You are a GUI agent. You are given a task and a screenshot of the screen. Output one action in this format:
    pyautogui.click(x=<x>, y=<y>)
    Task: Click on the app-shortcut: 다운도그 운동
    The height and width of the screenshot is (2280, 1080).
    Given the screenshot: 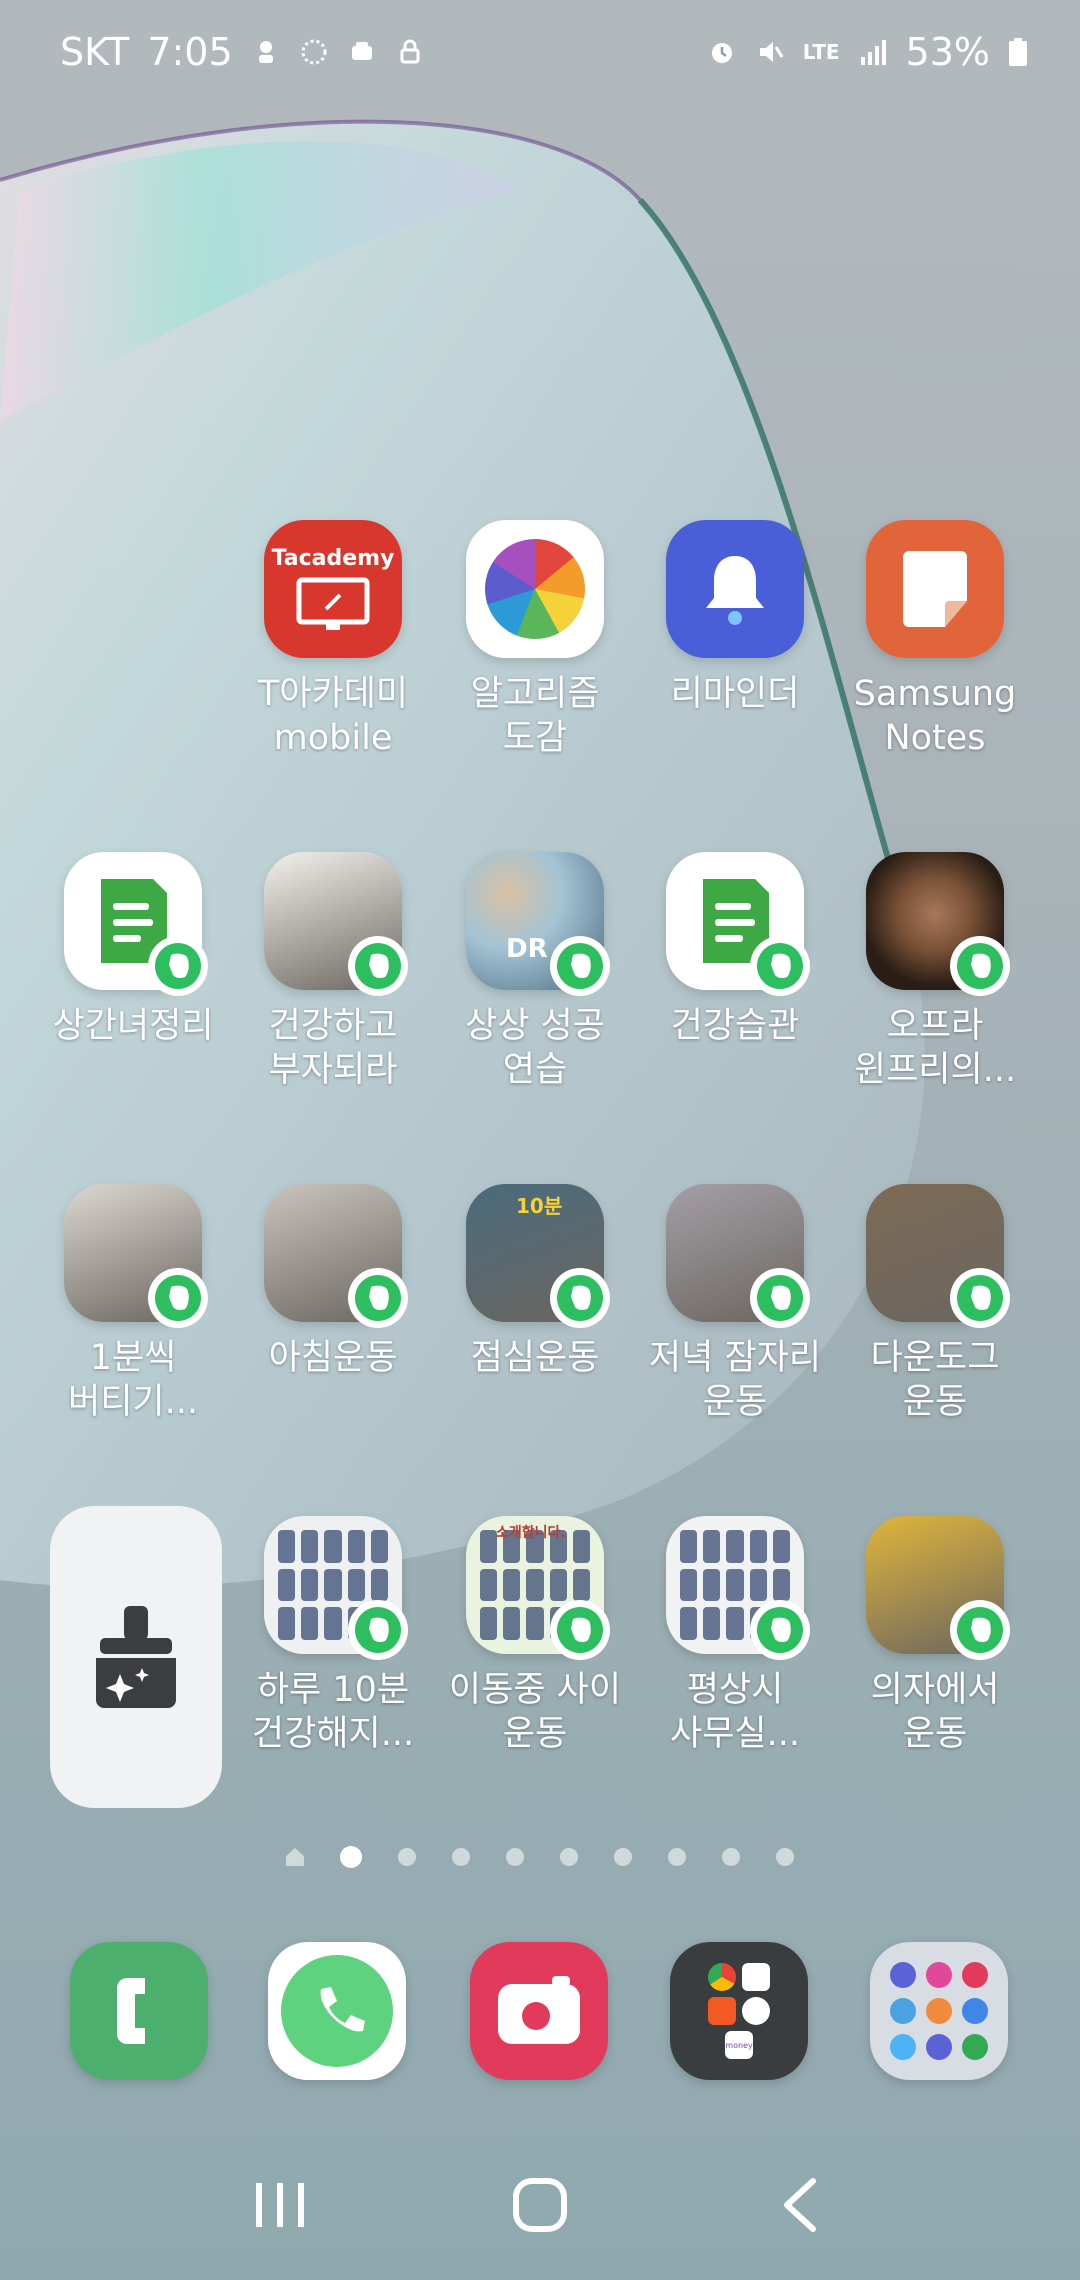 What is the action you would take?
    pyautogui.click(x=935, y=1304)
    